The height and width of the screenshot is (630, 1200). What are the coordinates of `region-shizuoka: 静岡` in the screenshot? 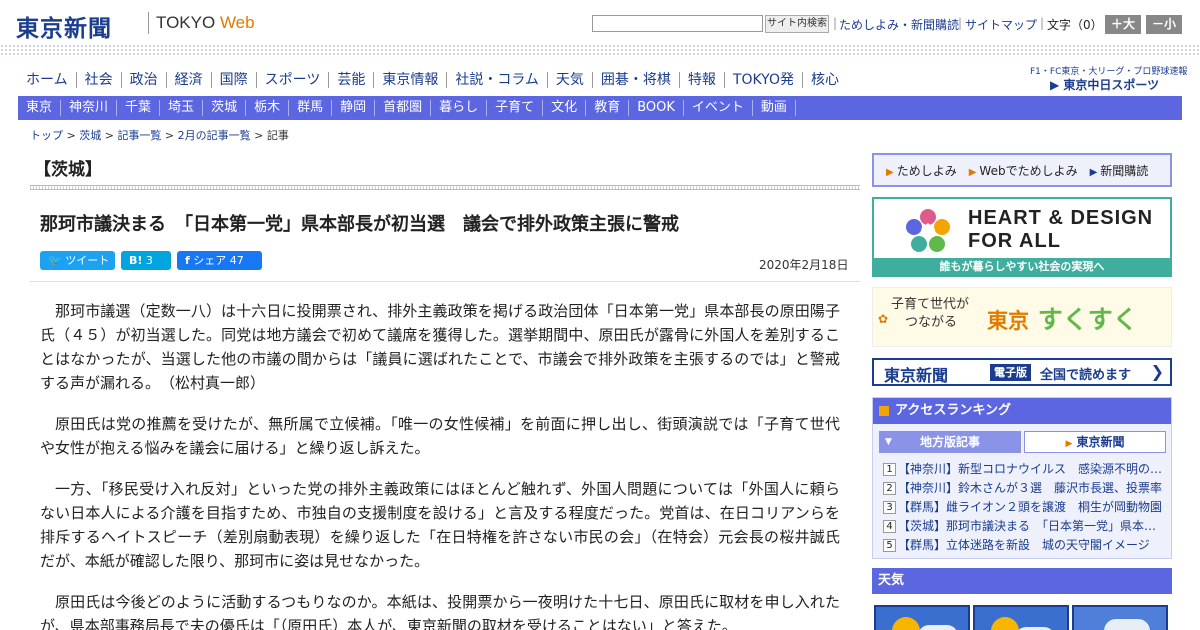 It's located at (354, 108).